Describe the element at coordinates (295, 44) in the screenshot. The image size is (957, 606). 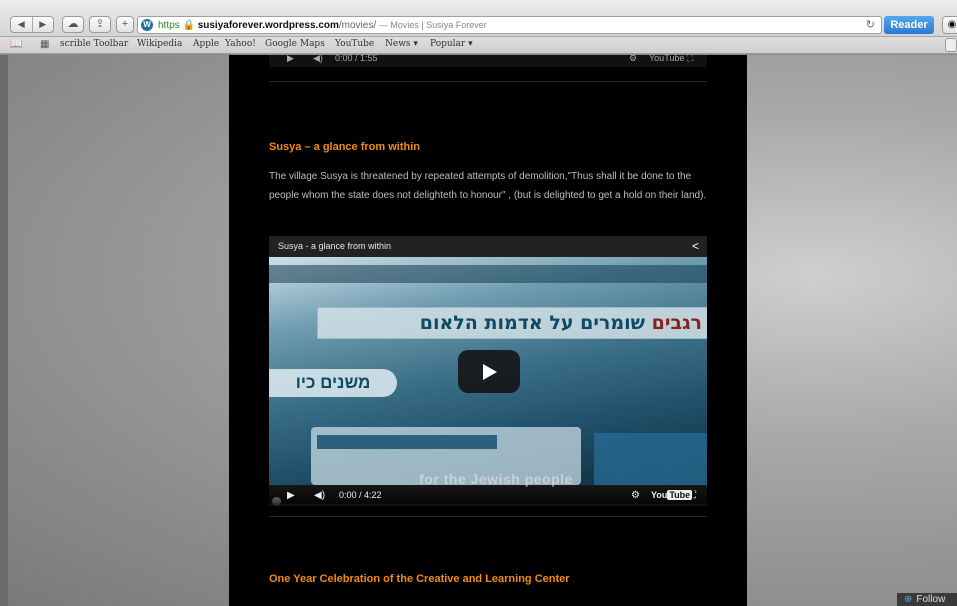
I see `bookmark-item: Google Maps` at that location.